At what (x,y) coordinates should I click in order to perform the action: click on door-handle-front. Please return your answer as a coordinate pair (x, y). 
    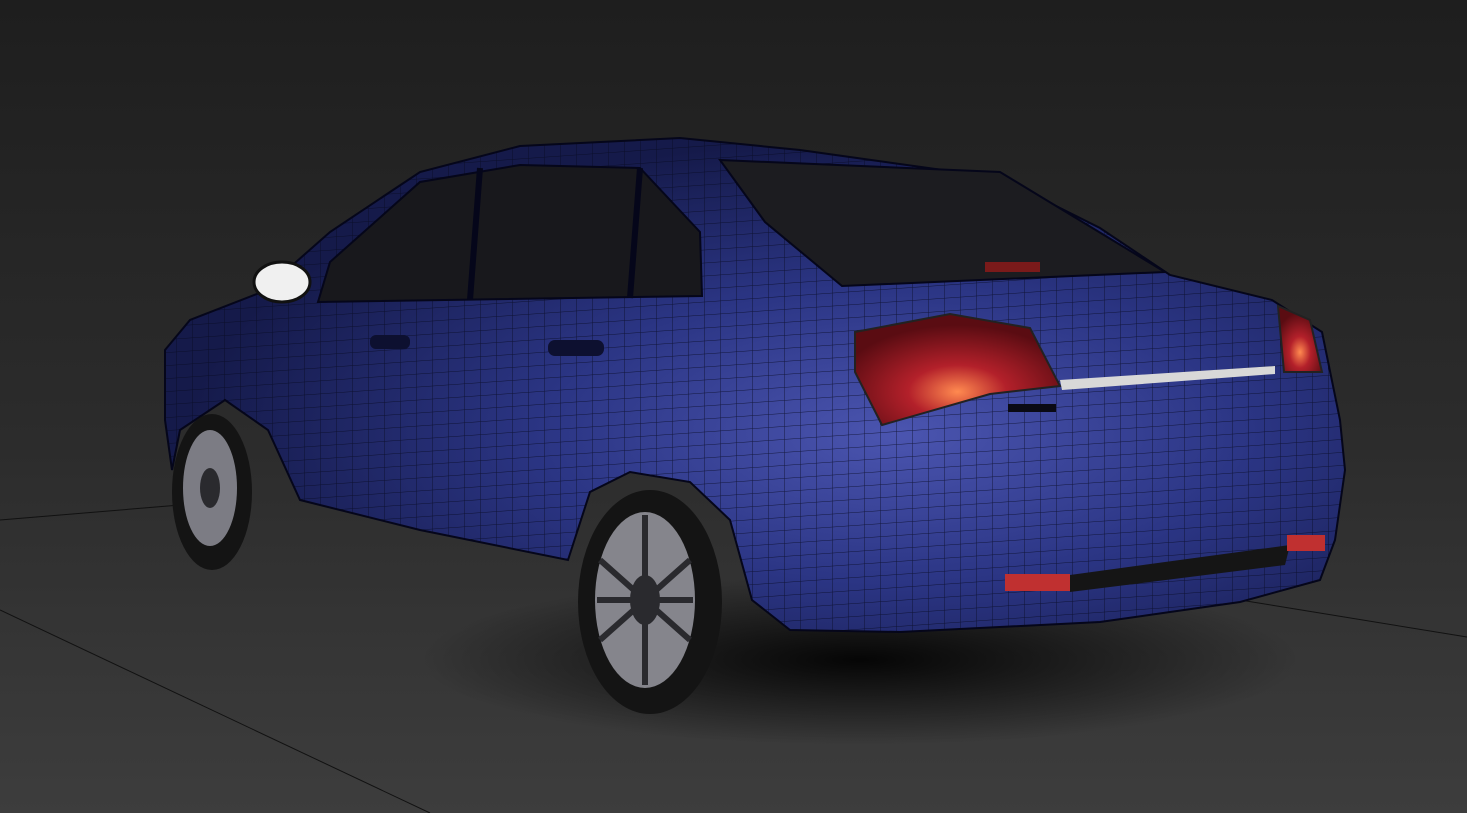
    Looking at the image, I should click on (390, 342).